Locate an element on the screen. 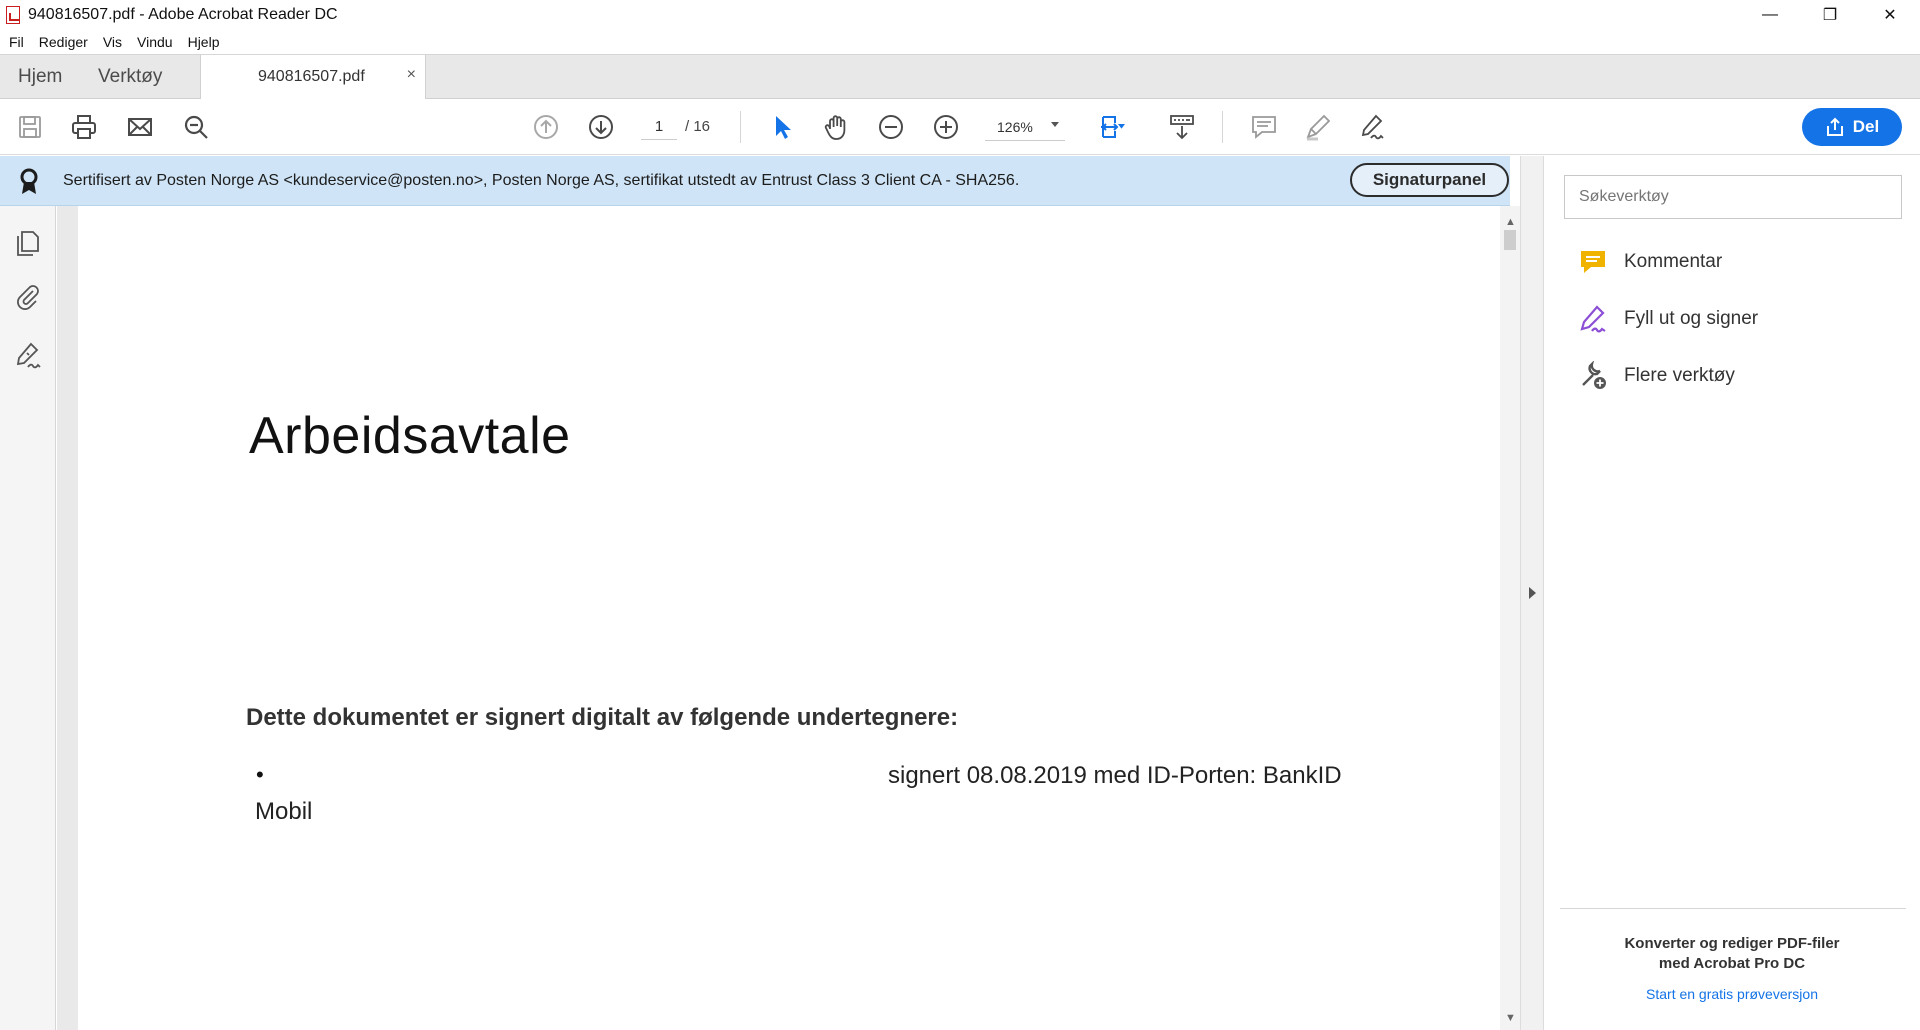  toolbar: / 16 126% Del is located at coordinates (960, 127).